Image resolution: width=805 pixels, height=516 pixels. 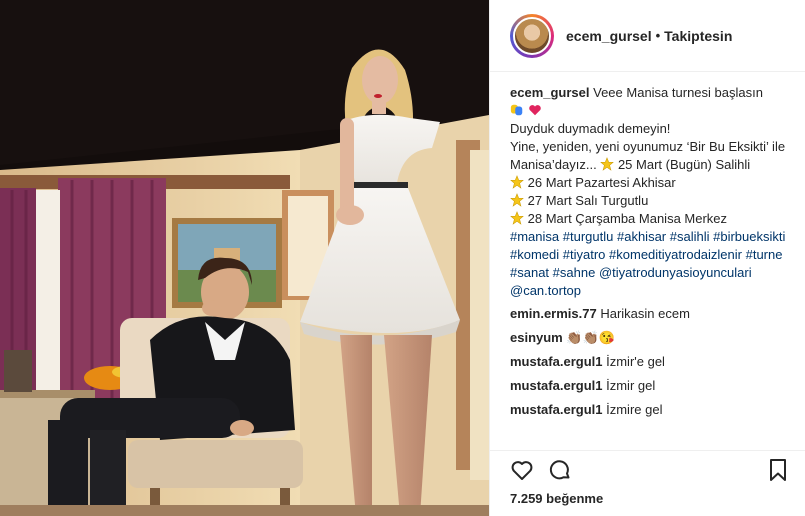 I want to click on story-ring, so click(x=532, y=35).